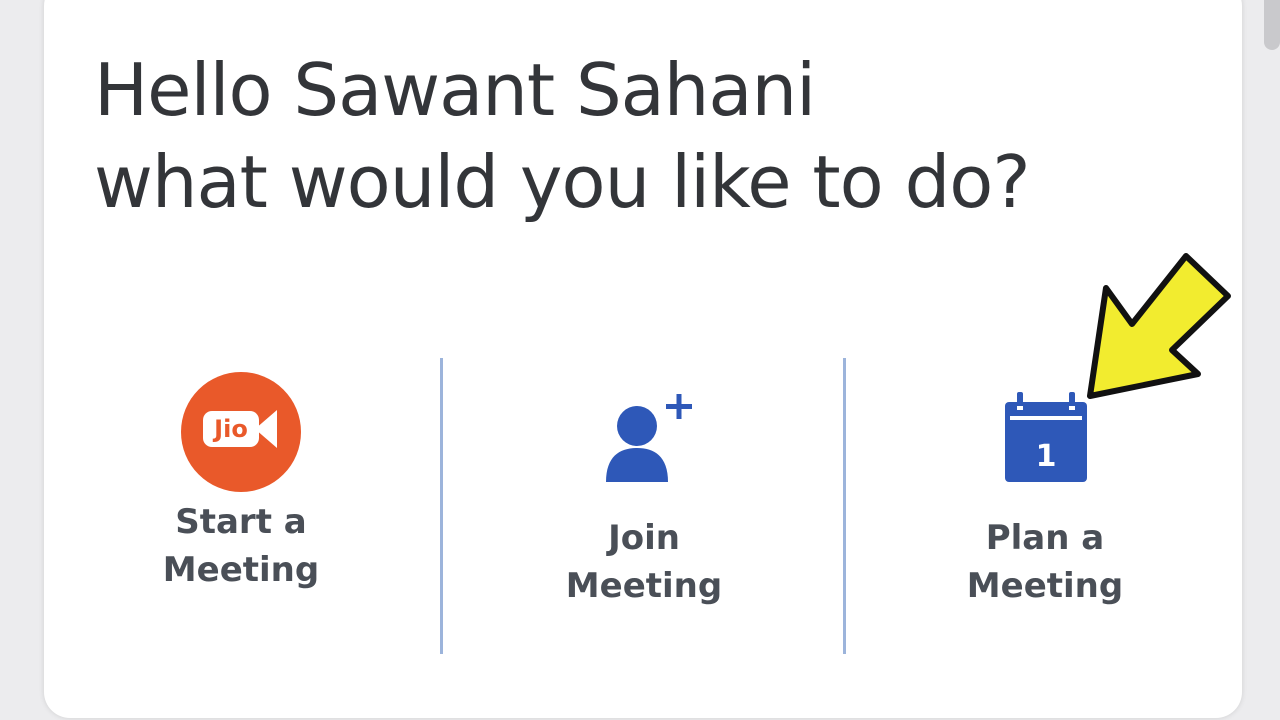  What do you see at coordinates (266, 429) in the screenshot?
I see `video-camera-lens` at bounding box center [266, 429].